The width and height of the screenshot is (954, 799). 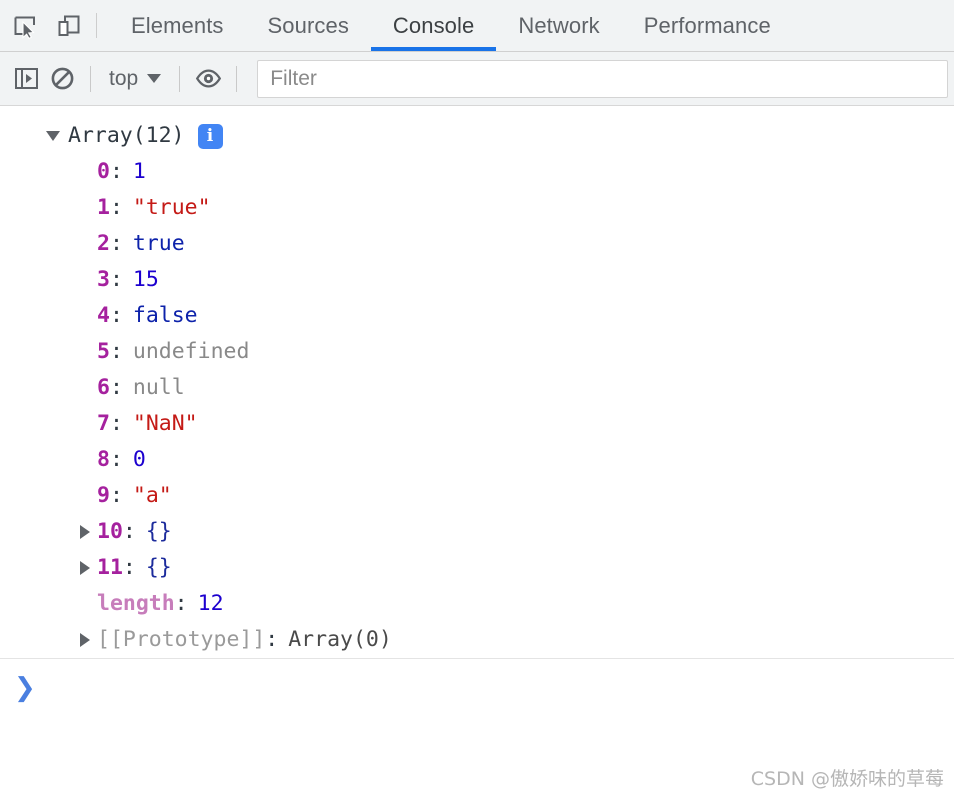 I want to click on tab-network: Network, so click(x=558, y=25).